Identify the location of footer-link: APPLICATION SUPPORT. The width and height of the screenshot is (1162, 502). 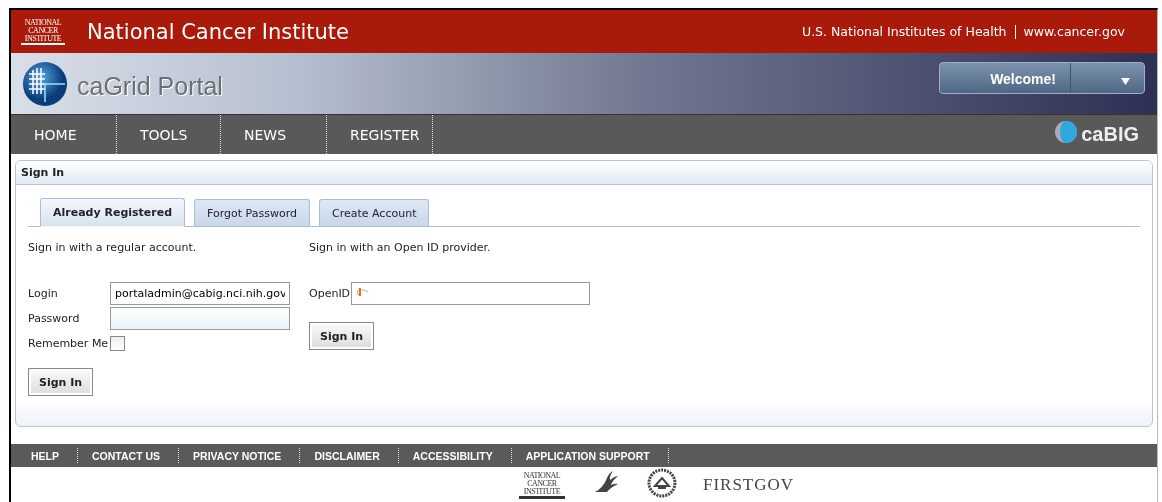
(590, 455).